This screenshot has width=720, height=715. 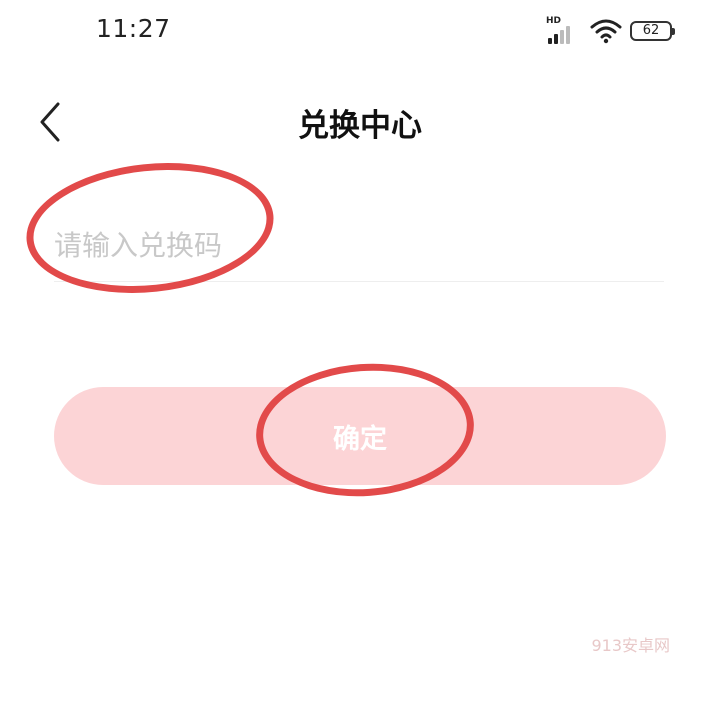 I want to click on status-icons: HD 62, so click(x=610, y=31).